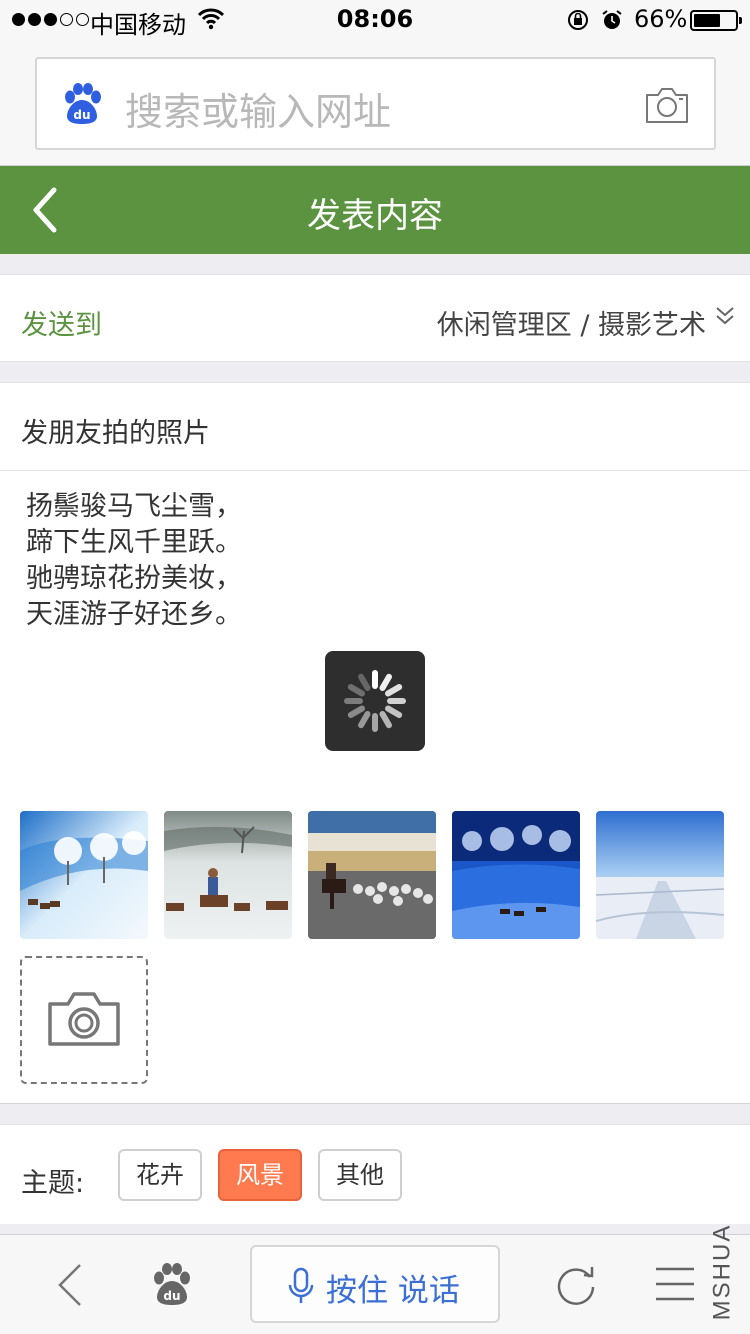 Image resolution: width=750 pixels, height=1334 pixels. What do you see at coordinates (71, 1285) in the screenshot?
I see `browser-back-icon` at bounding box center [71, 1285].